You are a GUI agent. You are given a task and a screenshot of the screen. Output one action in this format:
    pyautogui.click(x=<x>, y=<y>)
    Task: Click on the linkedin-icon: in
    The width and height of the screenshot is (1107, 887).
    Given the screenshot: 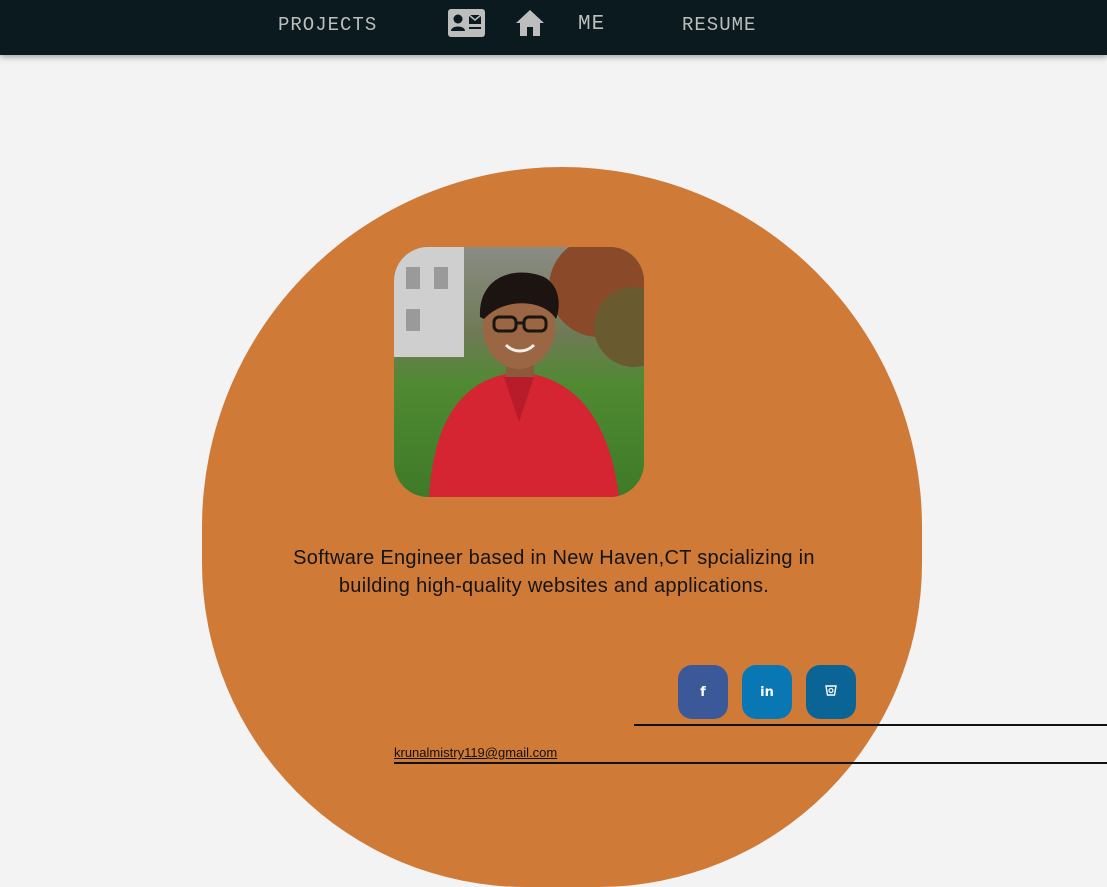 What is the action you would take?
    pyautogui.click(x=767, y=692)
    